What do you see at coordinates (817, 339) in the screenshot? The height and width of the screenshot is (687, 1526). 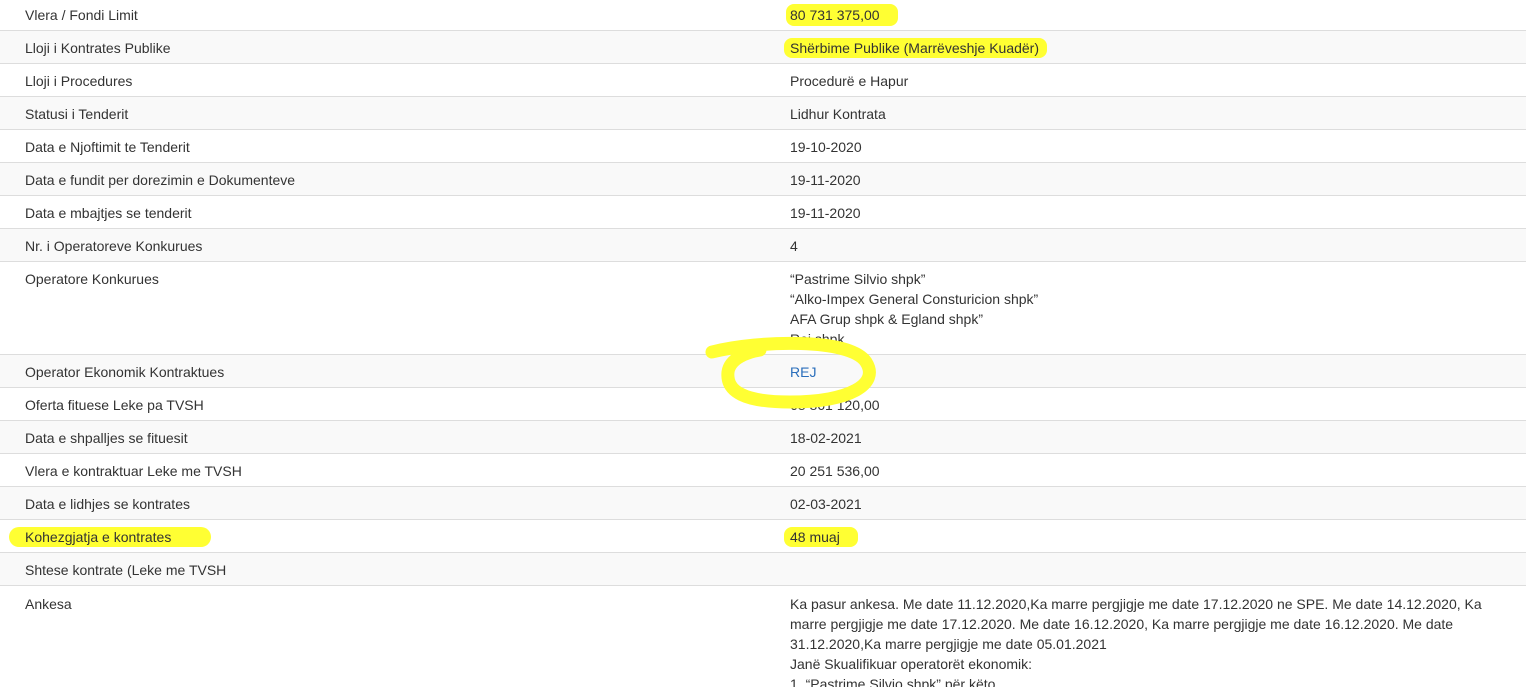 I see `operator-line: Rej shpk` at bounding box center [817, 339].